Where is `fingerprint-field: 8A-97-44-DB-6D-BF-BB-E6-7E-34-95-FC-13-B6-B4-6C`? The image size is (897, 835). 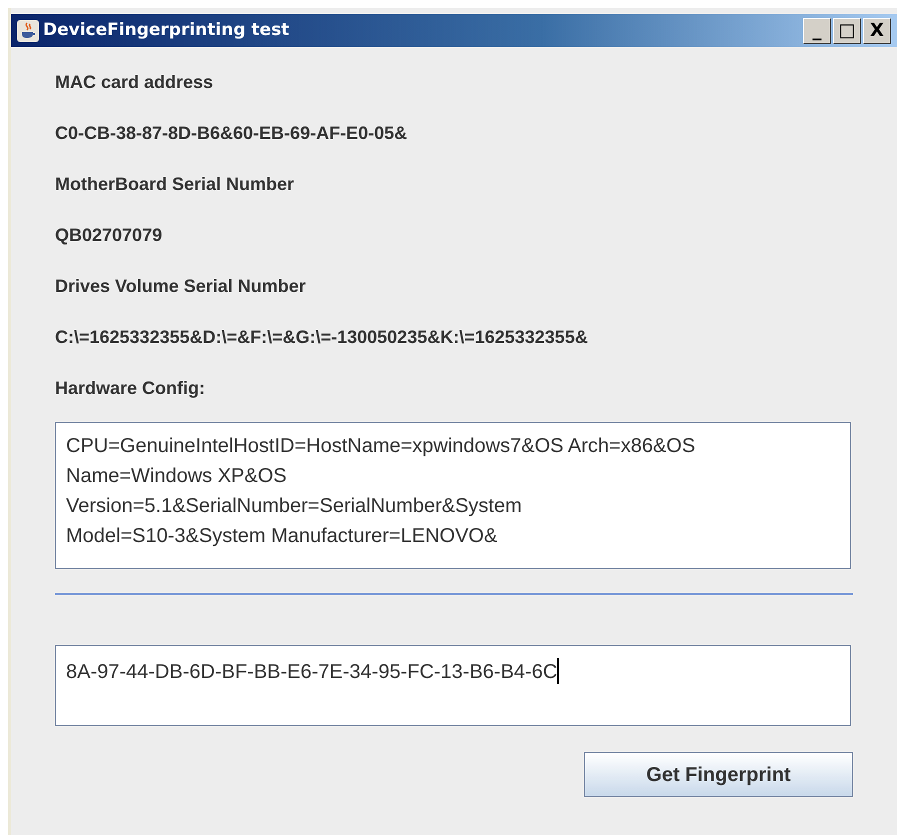 fingerprint-field: 8A-97-44-DB-6D-BF-BB-E6-7E-34-95-FC-13-B6-B4-6C is located at coordinates (453, 685).